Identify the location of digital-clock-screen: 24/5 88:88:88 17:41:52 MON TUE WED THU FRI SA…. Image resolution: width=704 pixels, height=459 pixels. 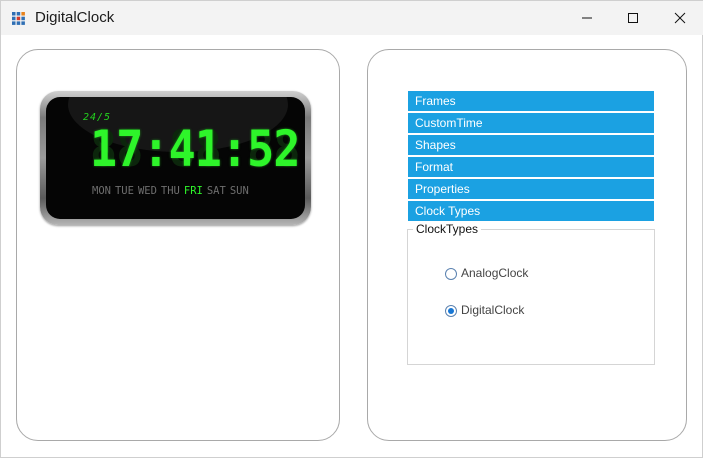
(175, 158).